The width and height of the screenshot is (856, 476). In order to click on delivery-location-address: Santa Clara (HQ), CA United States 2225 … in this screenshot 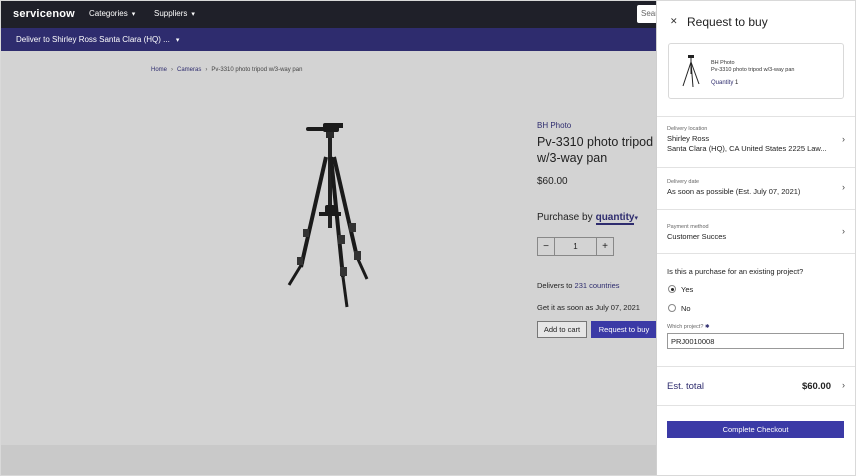, I will do `click(747, 148)`.